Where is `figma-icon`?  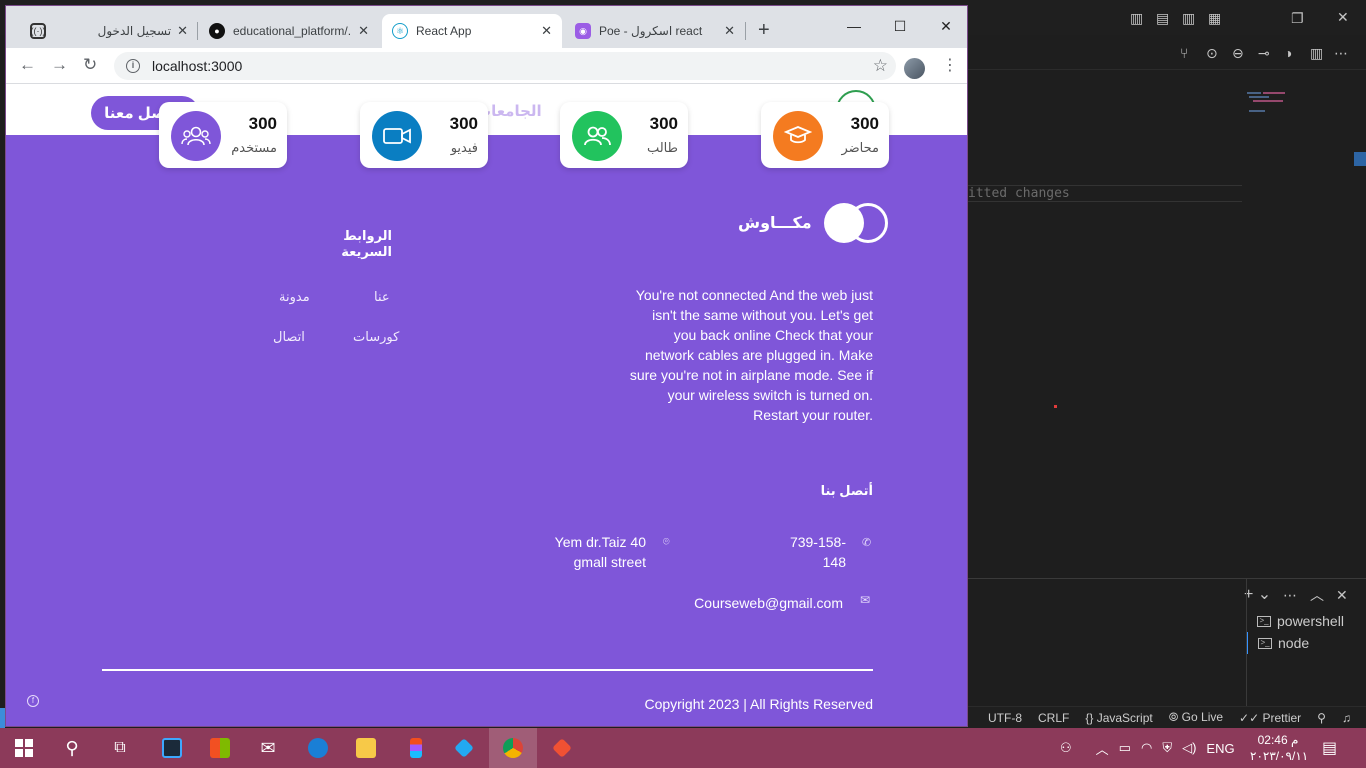
figma-icon is located at coordinates (416, 748).